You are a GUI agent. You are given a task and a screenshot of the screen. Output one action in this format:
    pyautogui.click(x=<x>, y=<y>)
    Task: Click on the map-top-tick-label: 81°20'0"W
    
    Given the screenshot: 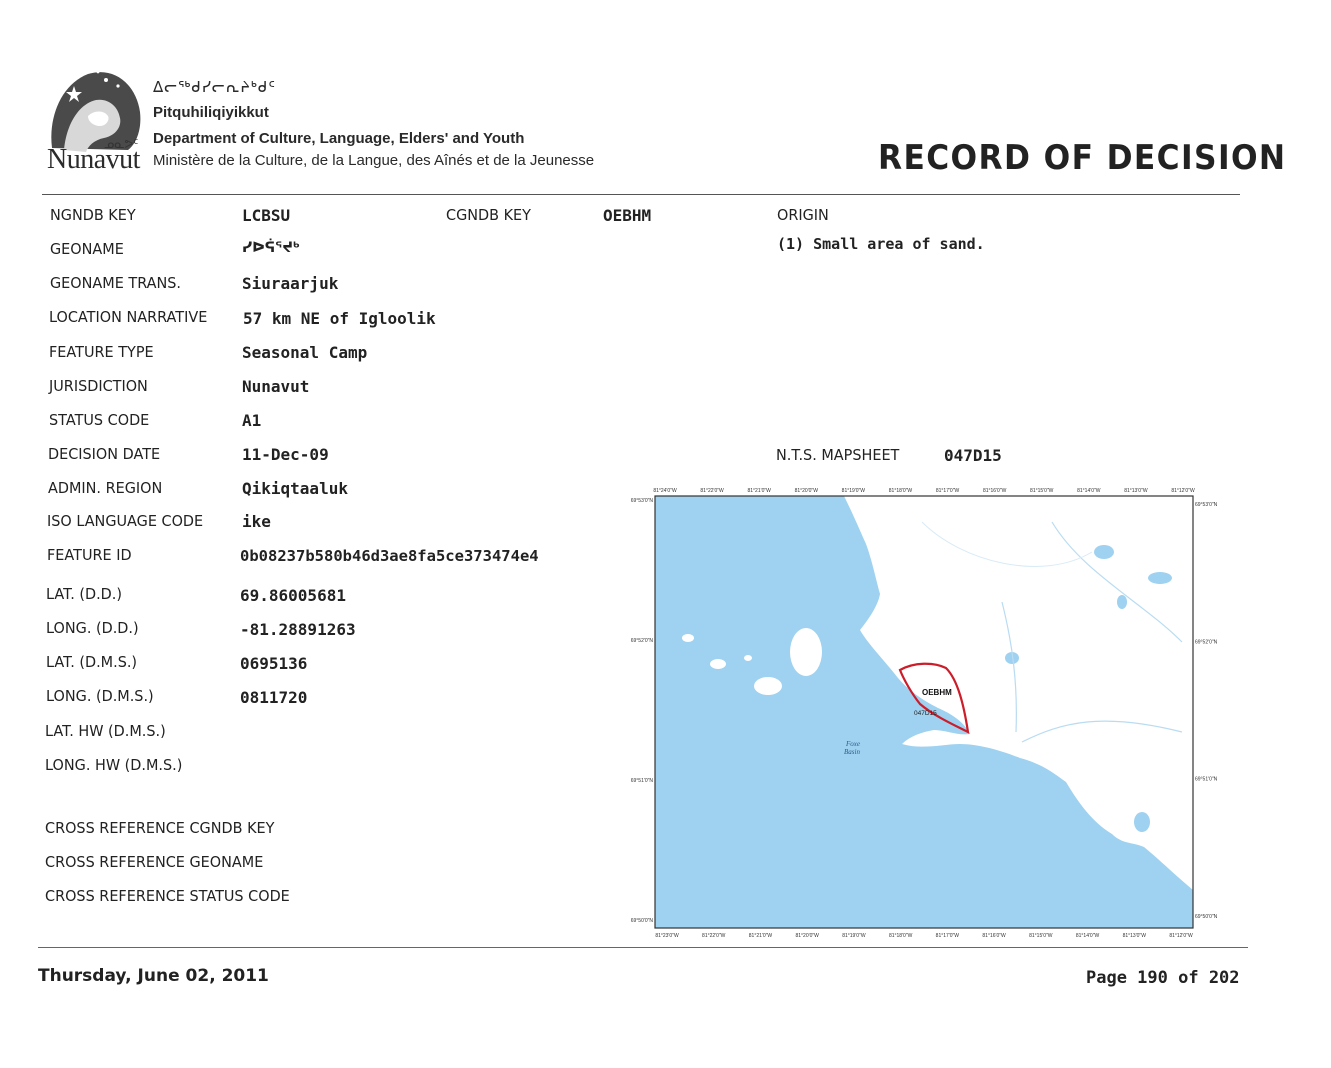 What is the action you would take?
    pyautogui.click(x=807, y=491)
    